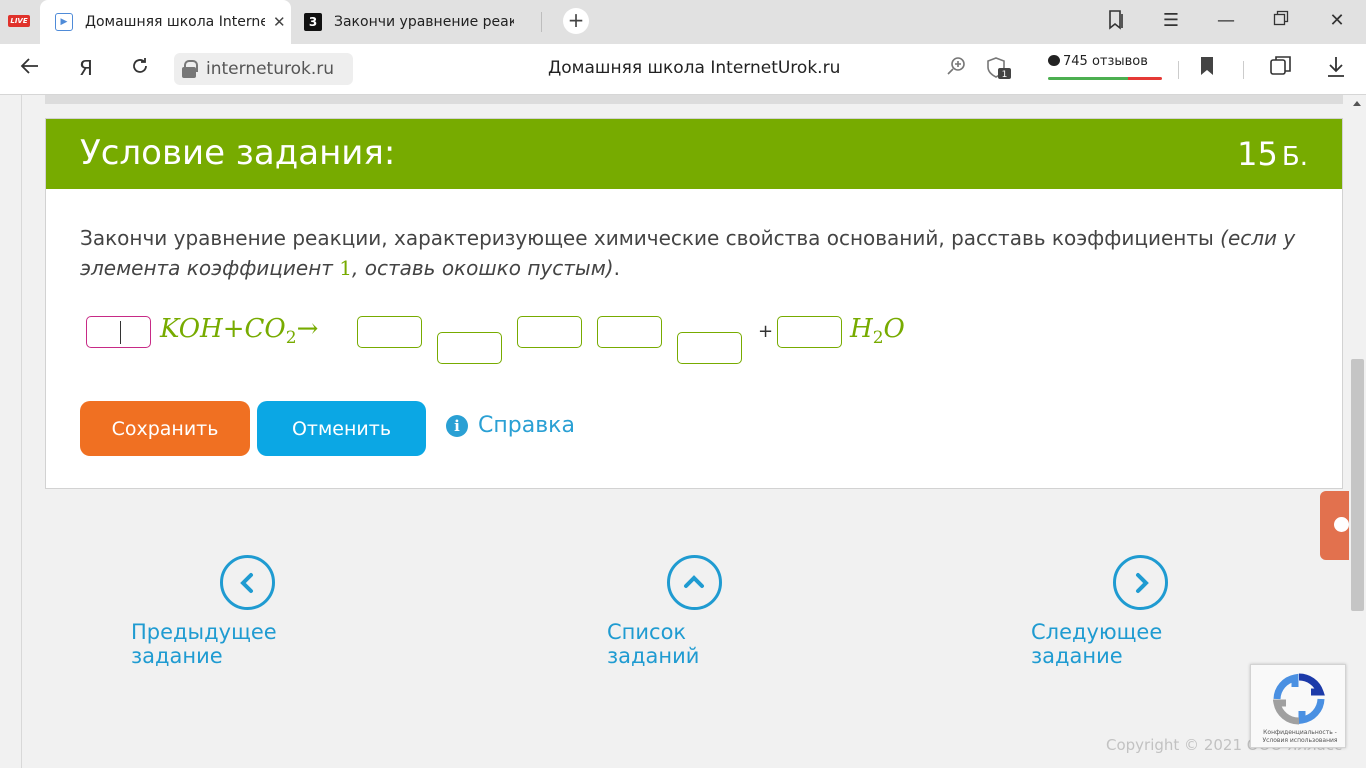 The image size is (1366, 768). I want to click on plus-sign: +, so click(766, 331).